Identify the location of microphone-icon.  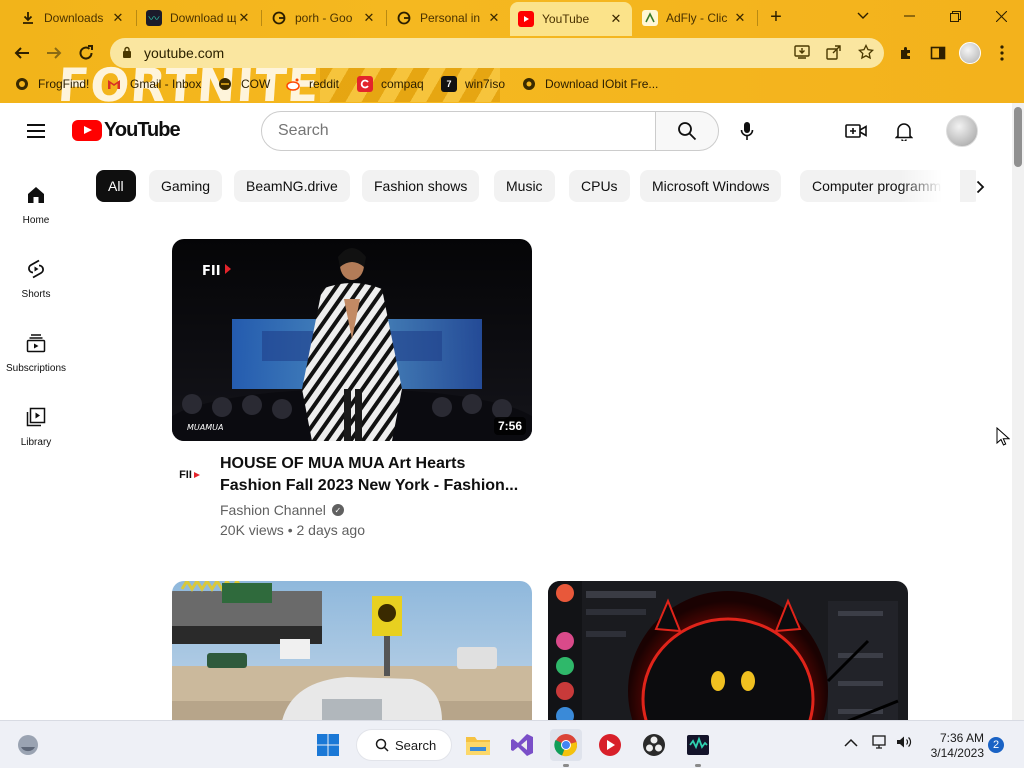
(747, 131).